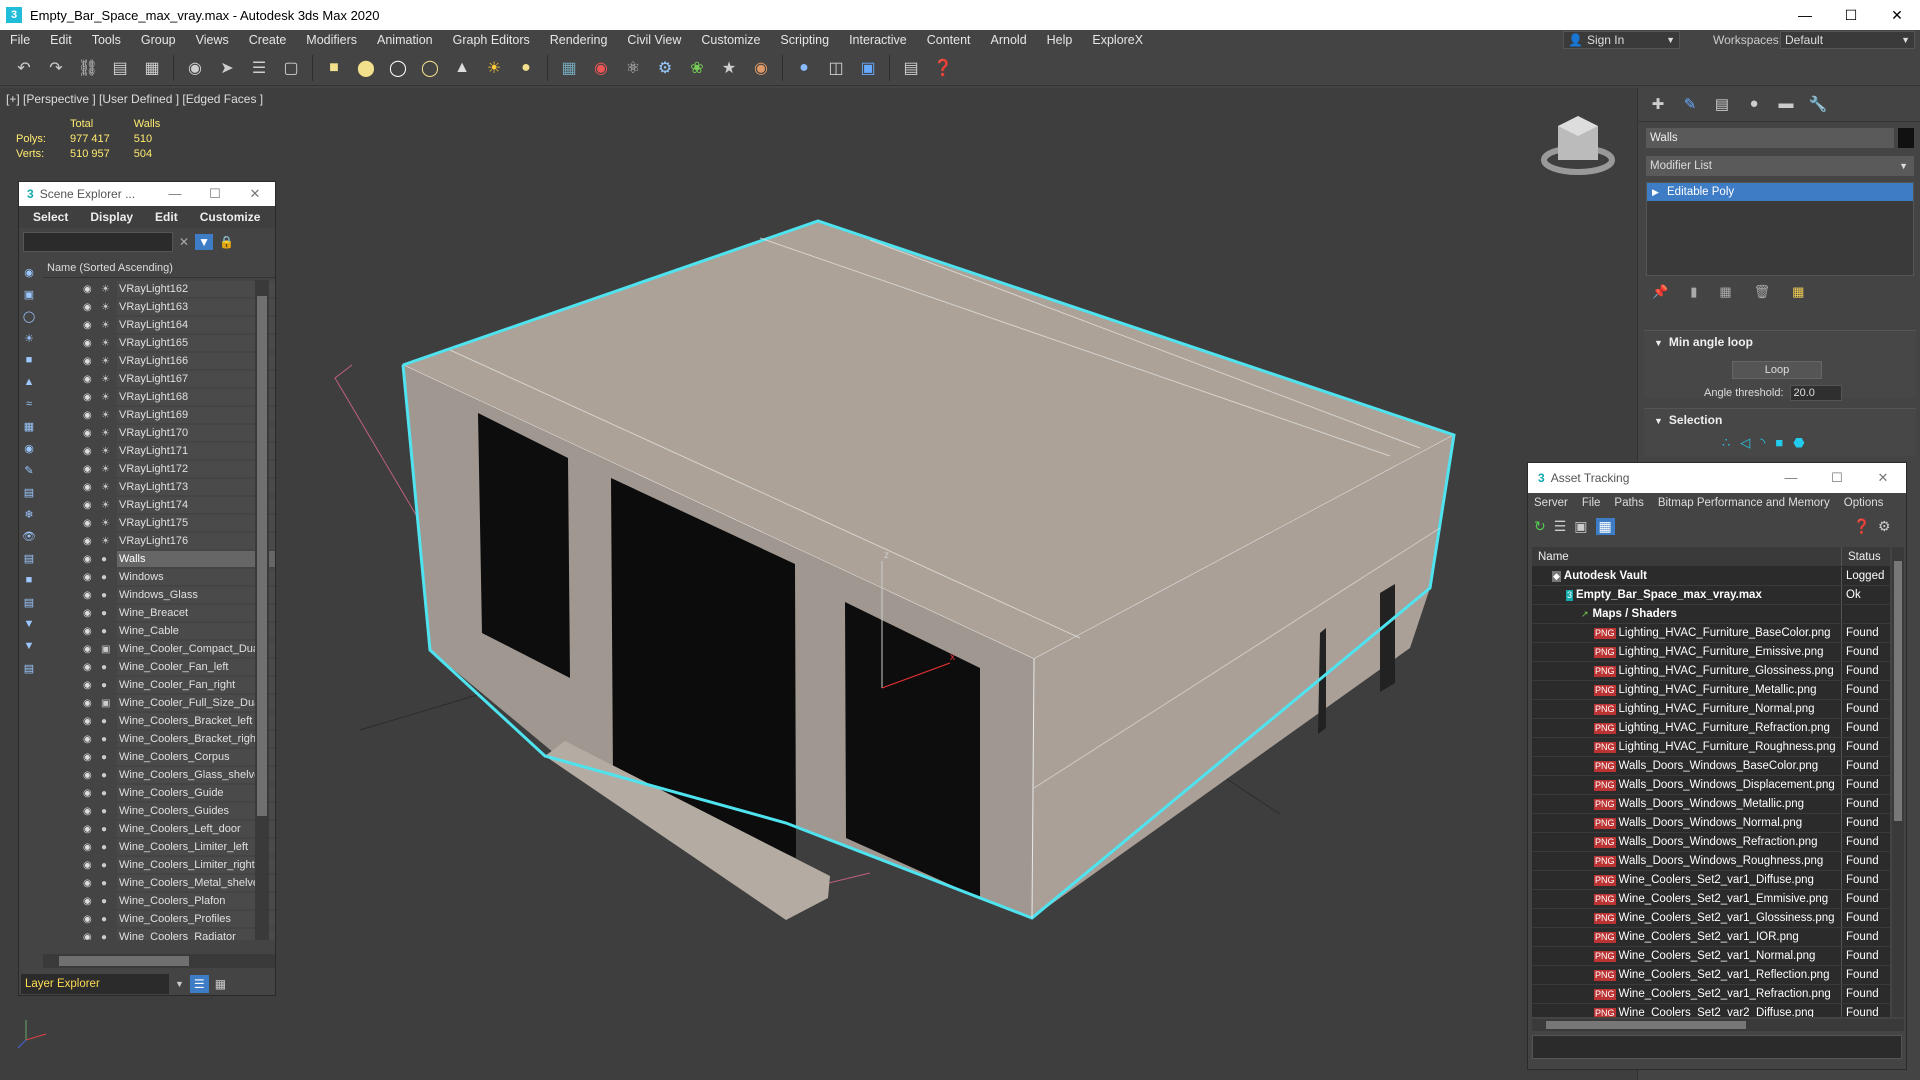 Image resolution: width=1920 pixels, height=1080 pixels. Describe the element at coordinates (1744, 503) in the screenshot. I see `at-menu-bitmap-performance: Bitmap Performance and Memory` at that location.